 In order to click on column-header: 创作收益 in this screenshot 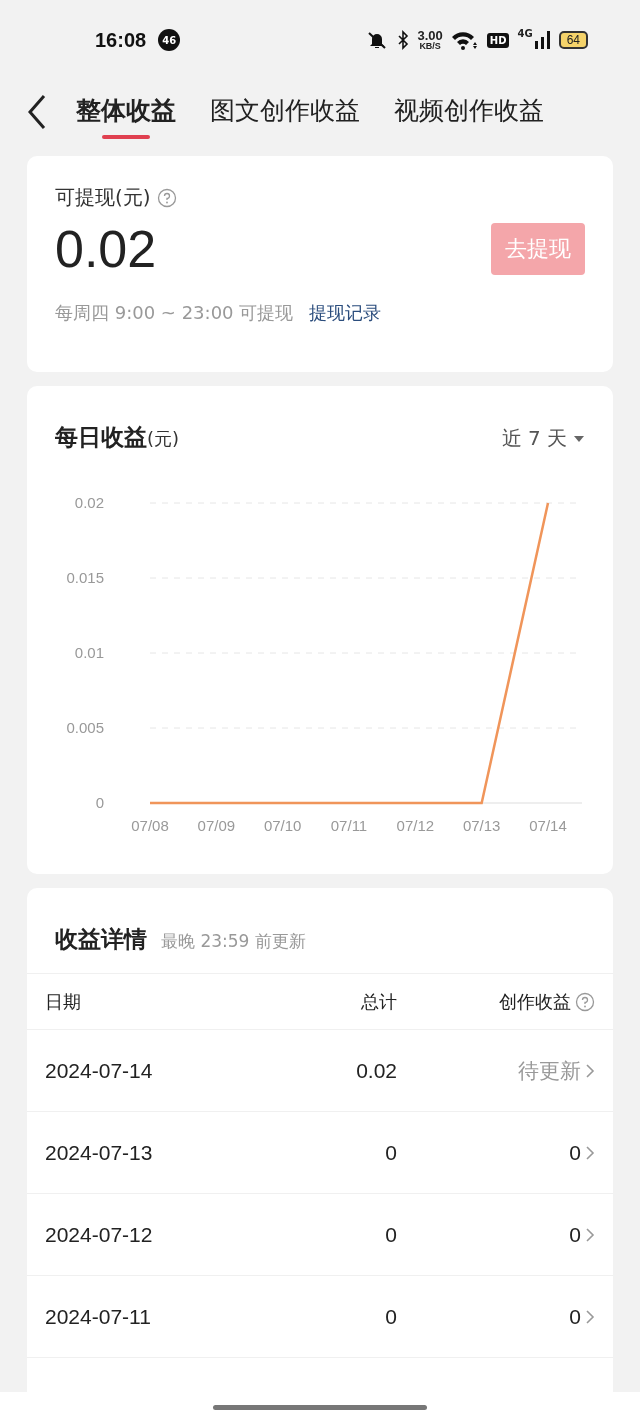, I will do `click(535, 1001)`.